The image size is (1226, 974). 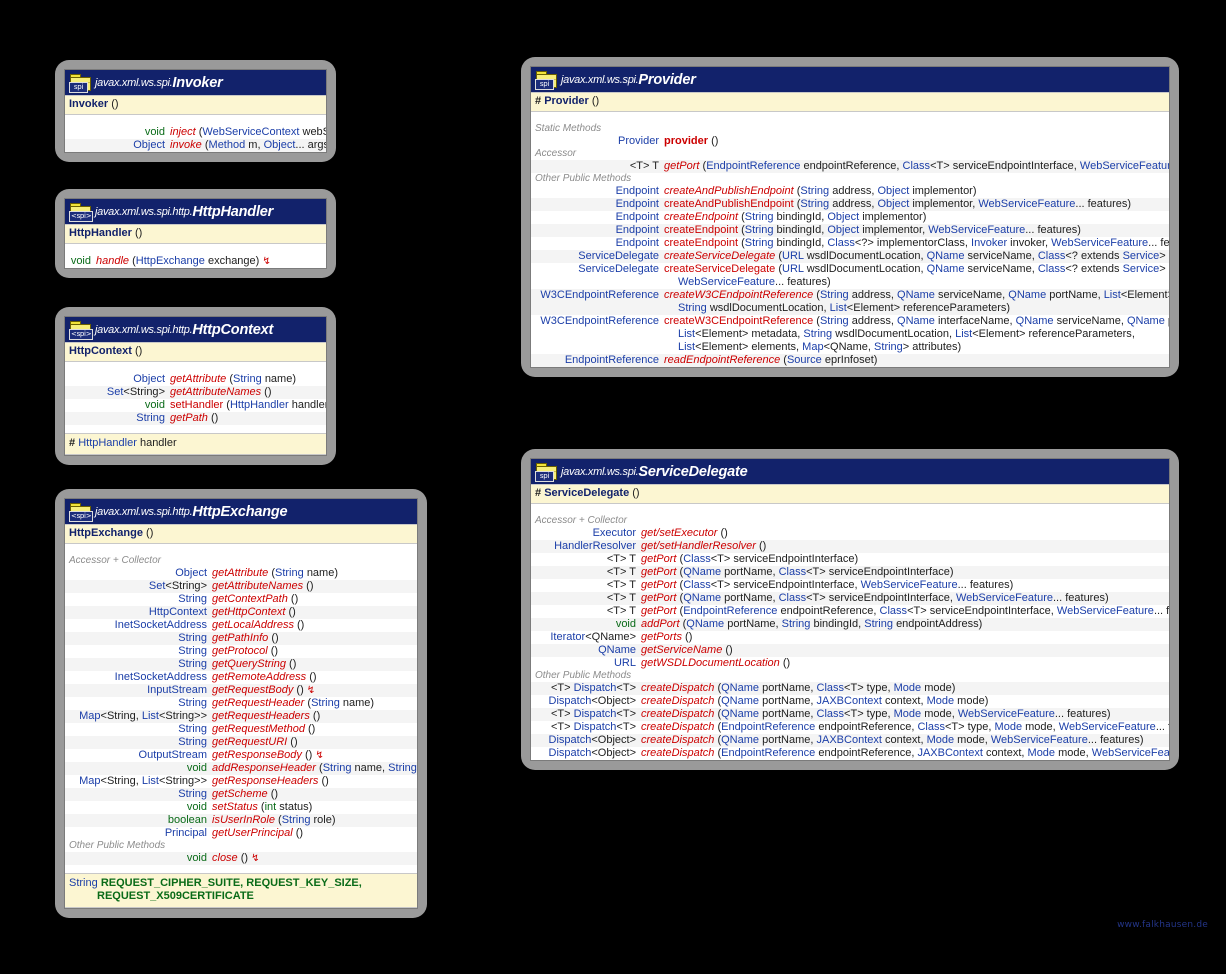 I want to click on class-package-label: javax.xml.ws.spi.http., so click(x=144, y=211).